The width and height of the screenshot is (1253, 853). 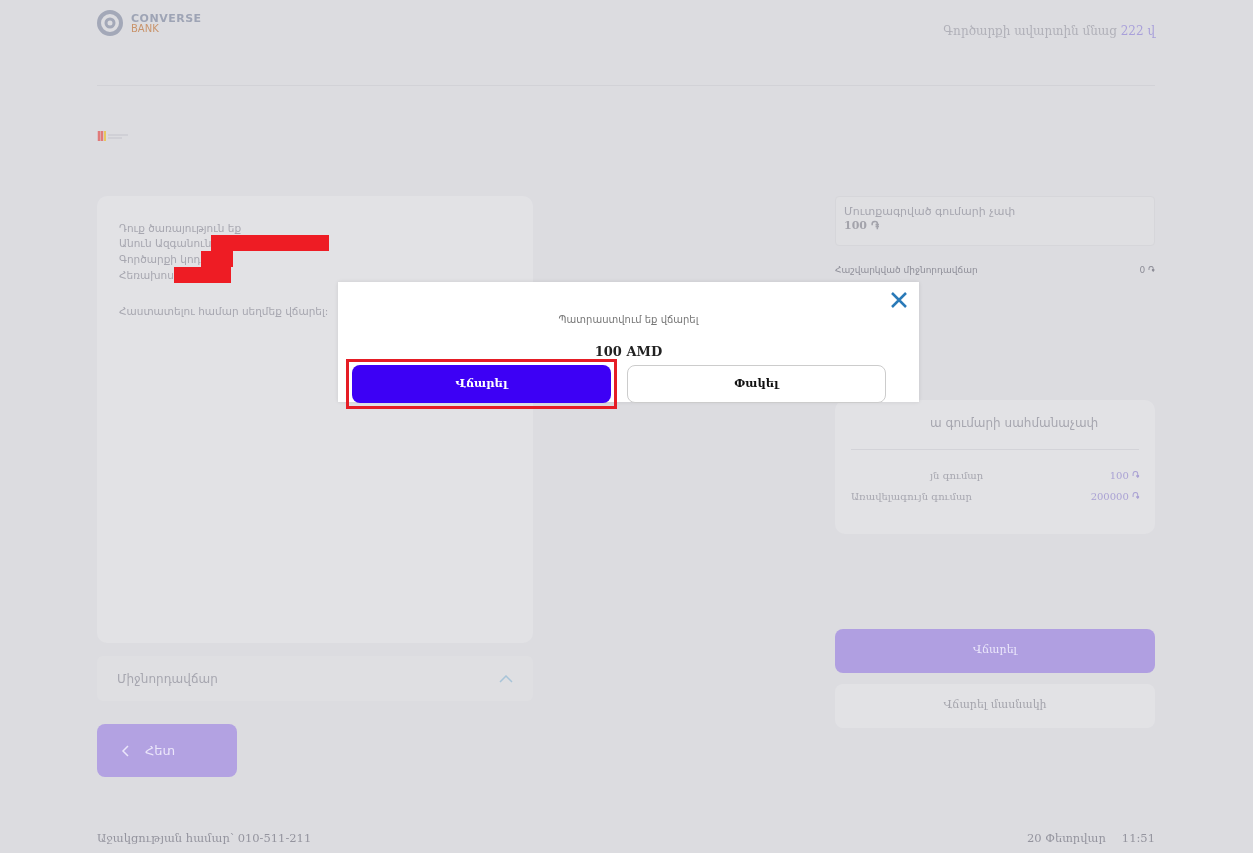 I want to click on amount-value: 100 ֏, so click(x=862, y=226).